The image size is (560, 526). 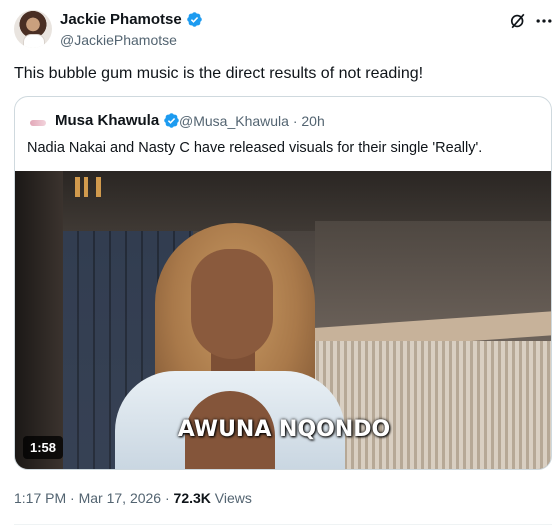 I want to click on quoted-author-handle: @Musa_Khawula, so click(x=234, y=121).